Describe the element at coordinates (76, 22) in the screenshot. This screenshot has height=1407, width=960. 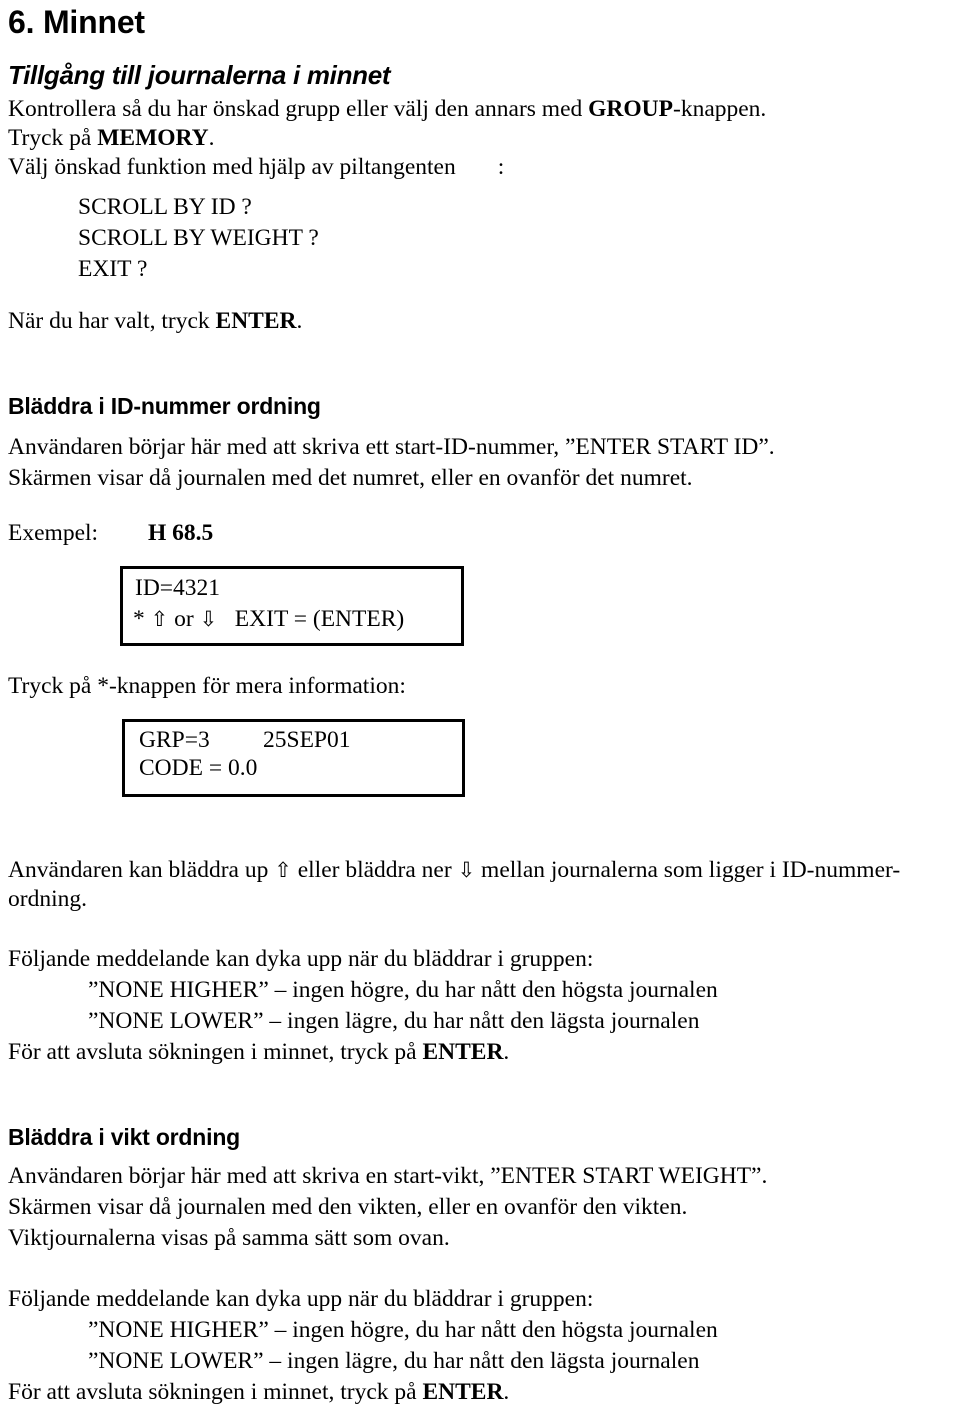
I see `page-title: 6. Minnet` at that location.